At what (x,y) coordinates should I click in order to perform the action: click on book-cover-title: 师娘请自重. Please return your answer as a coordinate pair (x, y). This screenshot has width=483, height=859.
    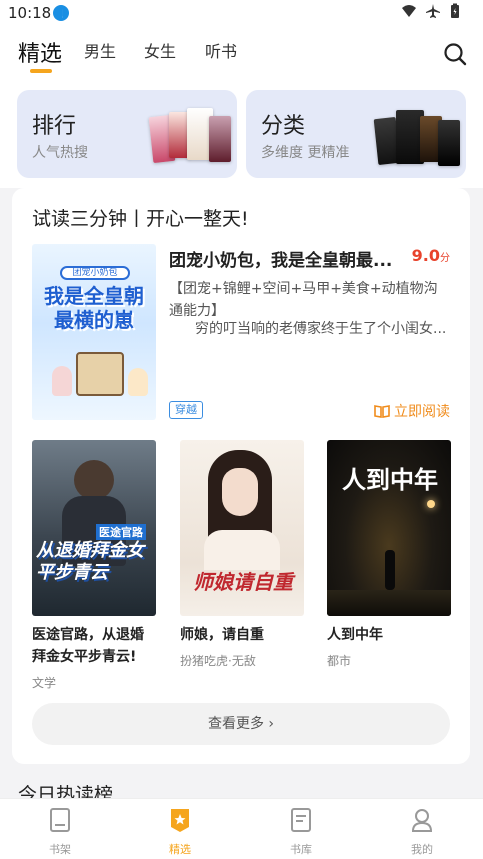
    Looking at the image, I should click on (243, 582).